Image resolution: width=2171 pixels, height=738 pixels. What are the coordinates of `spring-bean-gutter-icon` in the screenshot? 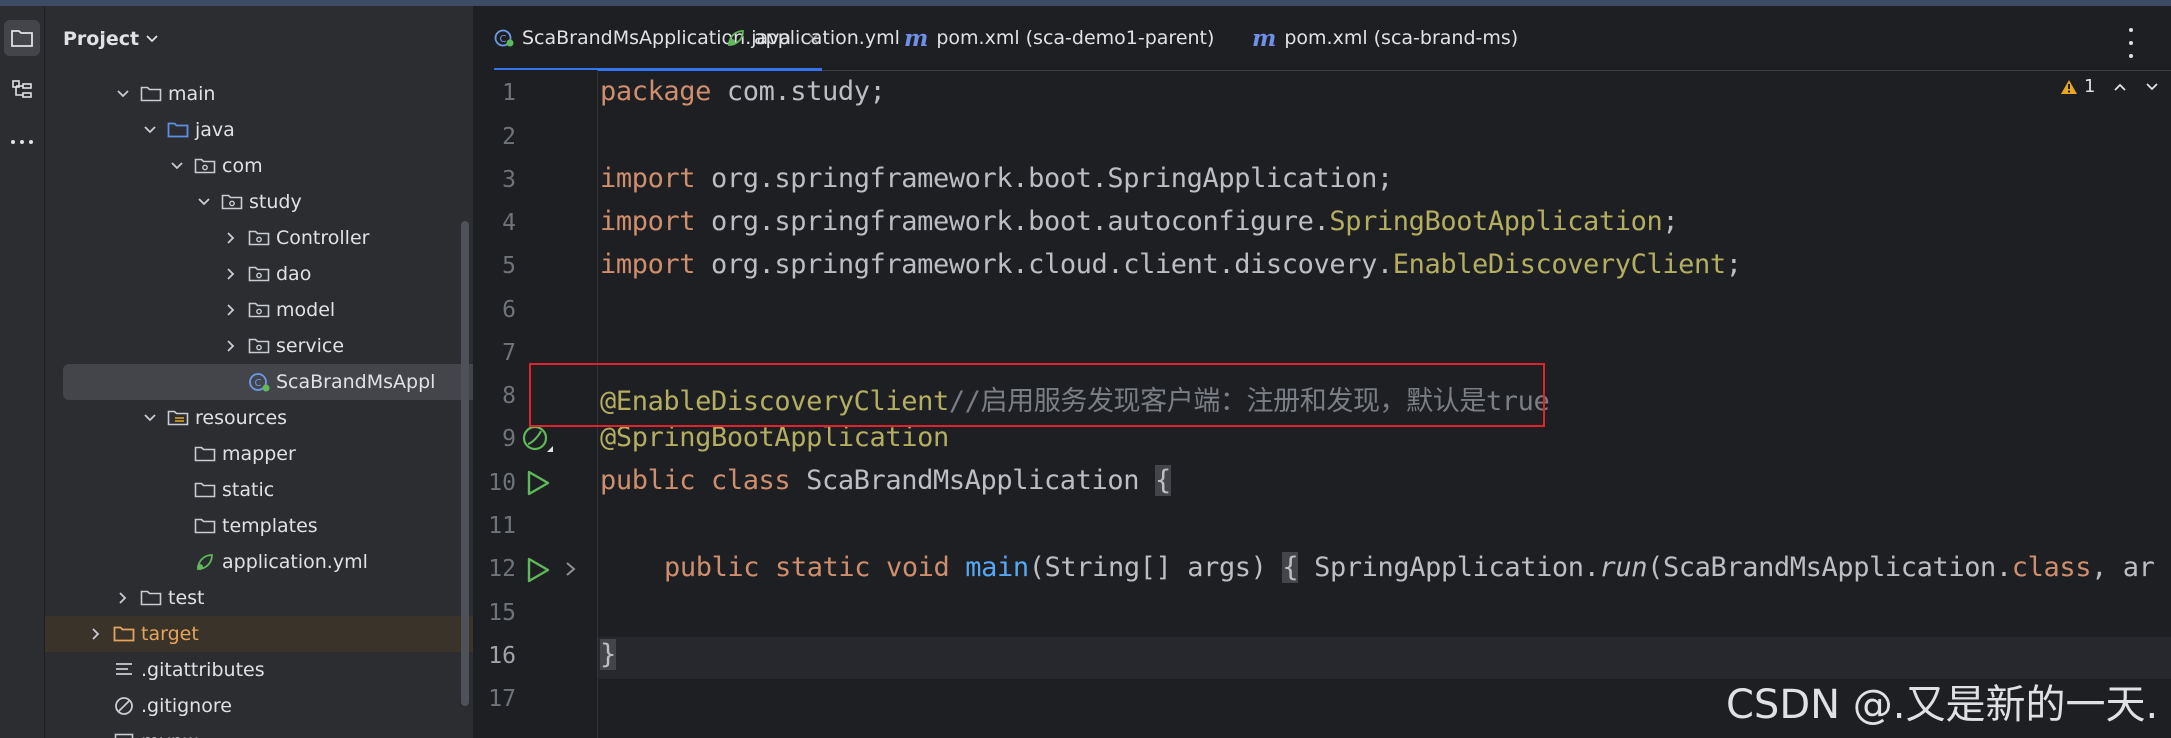 It's located at (538, 440).